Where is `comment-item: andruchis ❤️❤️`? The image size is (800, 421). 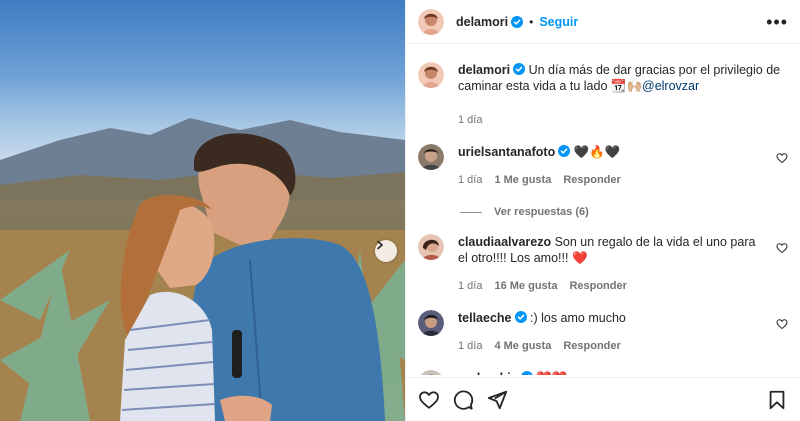 comment-item: andruchis ❤️❤️ is located at coordinates (603, 372).